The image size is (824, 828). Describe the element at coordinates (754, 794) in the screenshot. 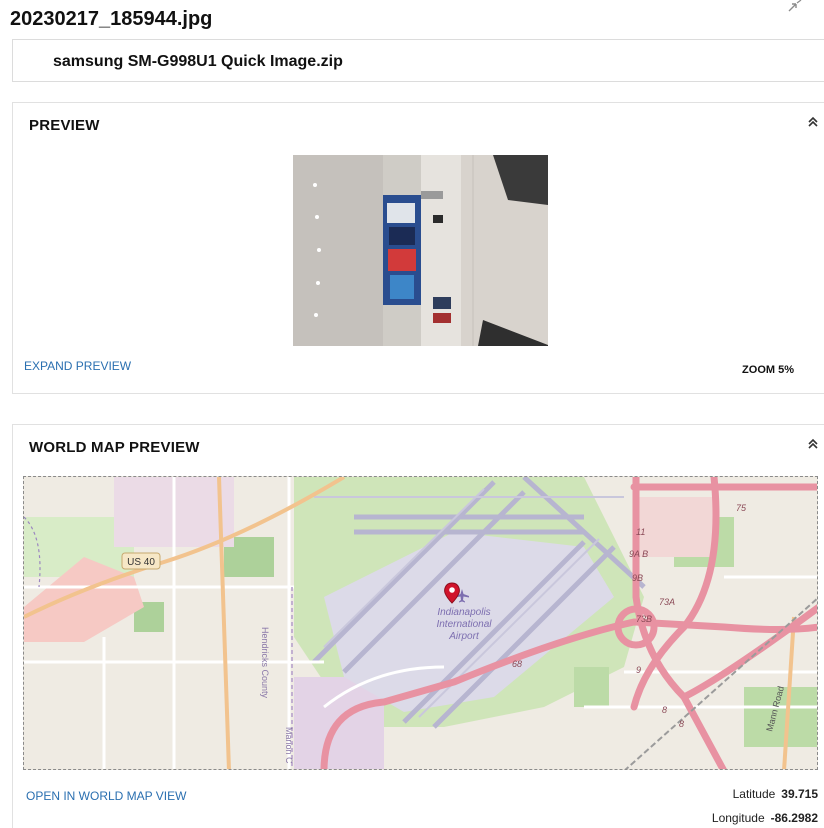

I see `latitude-label: Latitude` at that location.